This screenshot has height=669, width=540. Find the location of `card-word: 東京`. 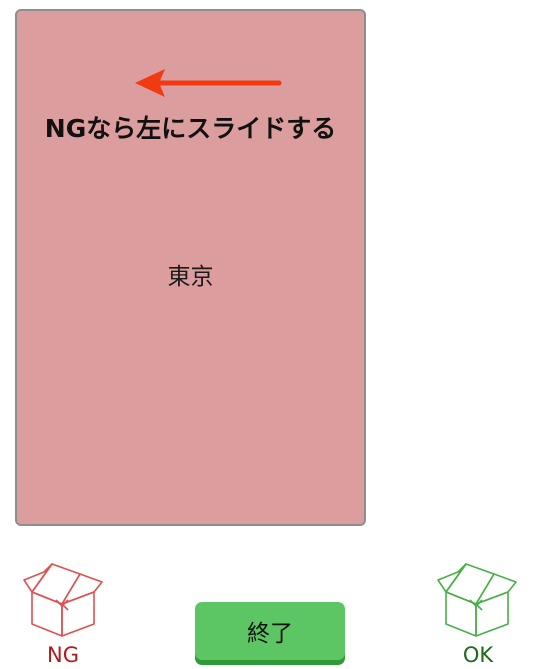

card-word: 東京 is located at coordinates (190, 277).